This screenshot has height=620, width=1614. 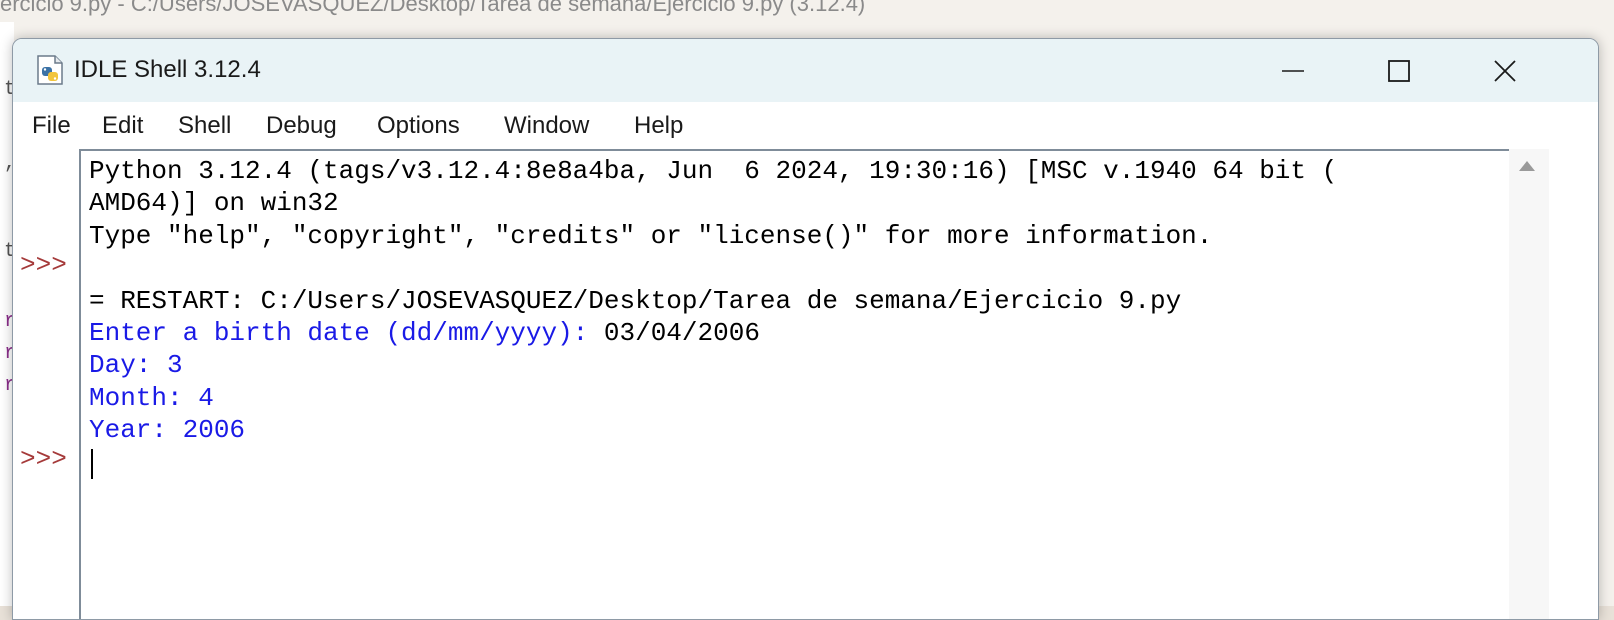 What do you see at coordinates (681, 333) in the screenshot?
I see `user-input-text: 03/04/2006` at bounding box center [681, 333].